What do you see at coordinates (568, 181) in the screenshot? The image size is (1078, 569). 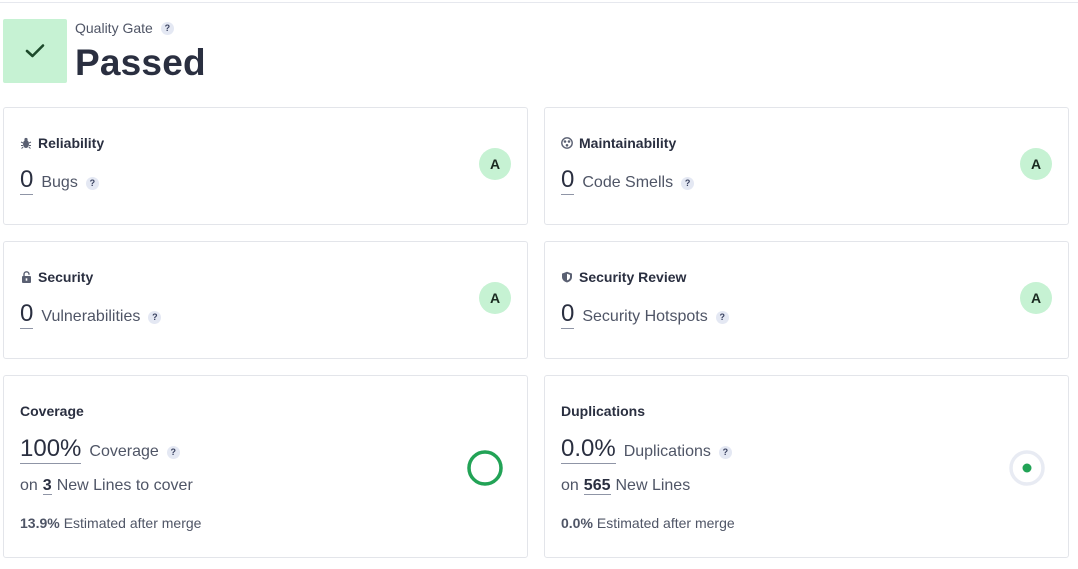 I see `code-smells-count-link: 0` at bounding box center [568, 181].